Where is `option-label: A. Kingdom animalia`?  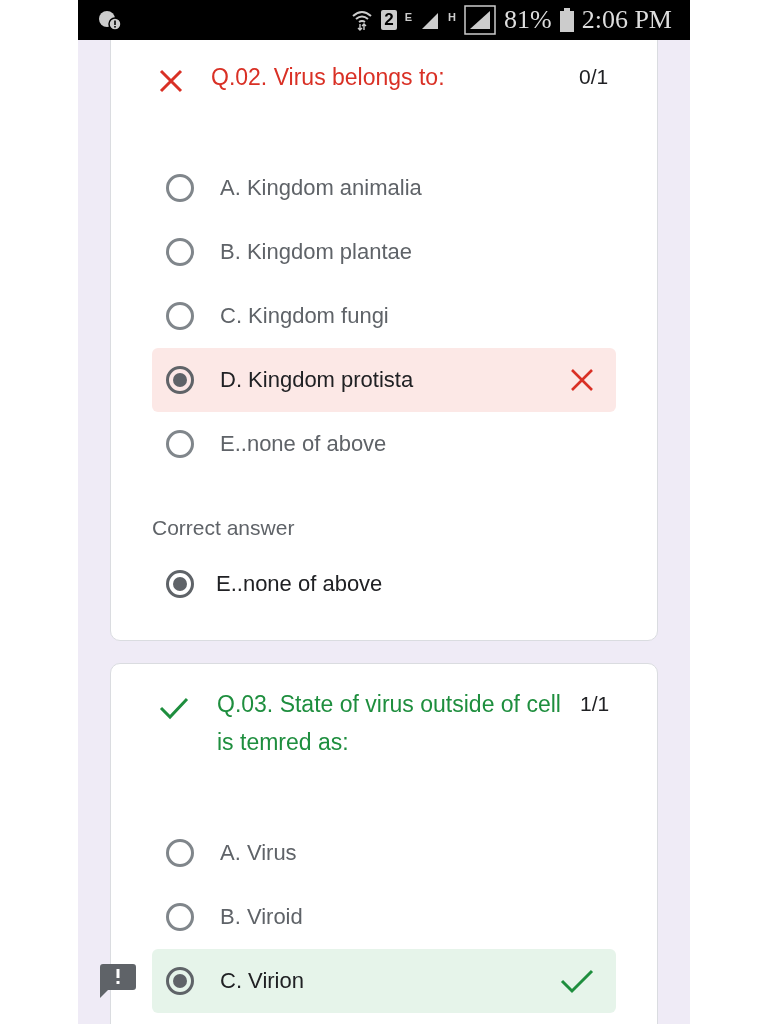 option-label: A. Kingdom animalia is located at coordinates (321, 188).